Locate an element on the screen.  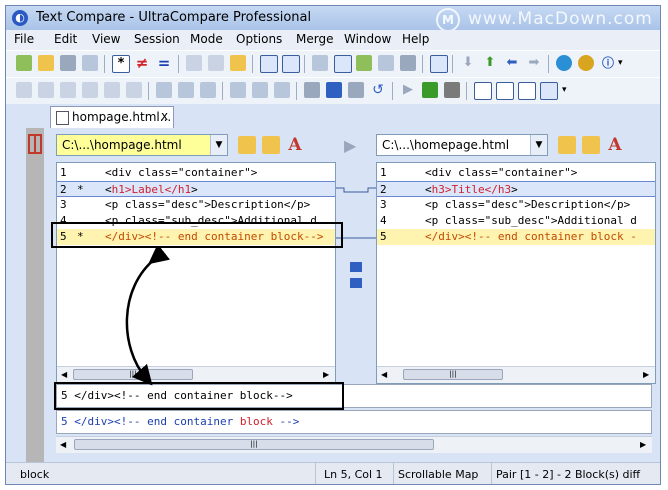
line-view-bottom: 5 </div><!-- end container block --> is located at coordinates (354, 422).